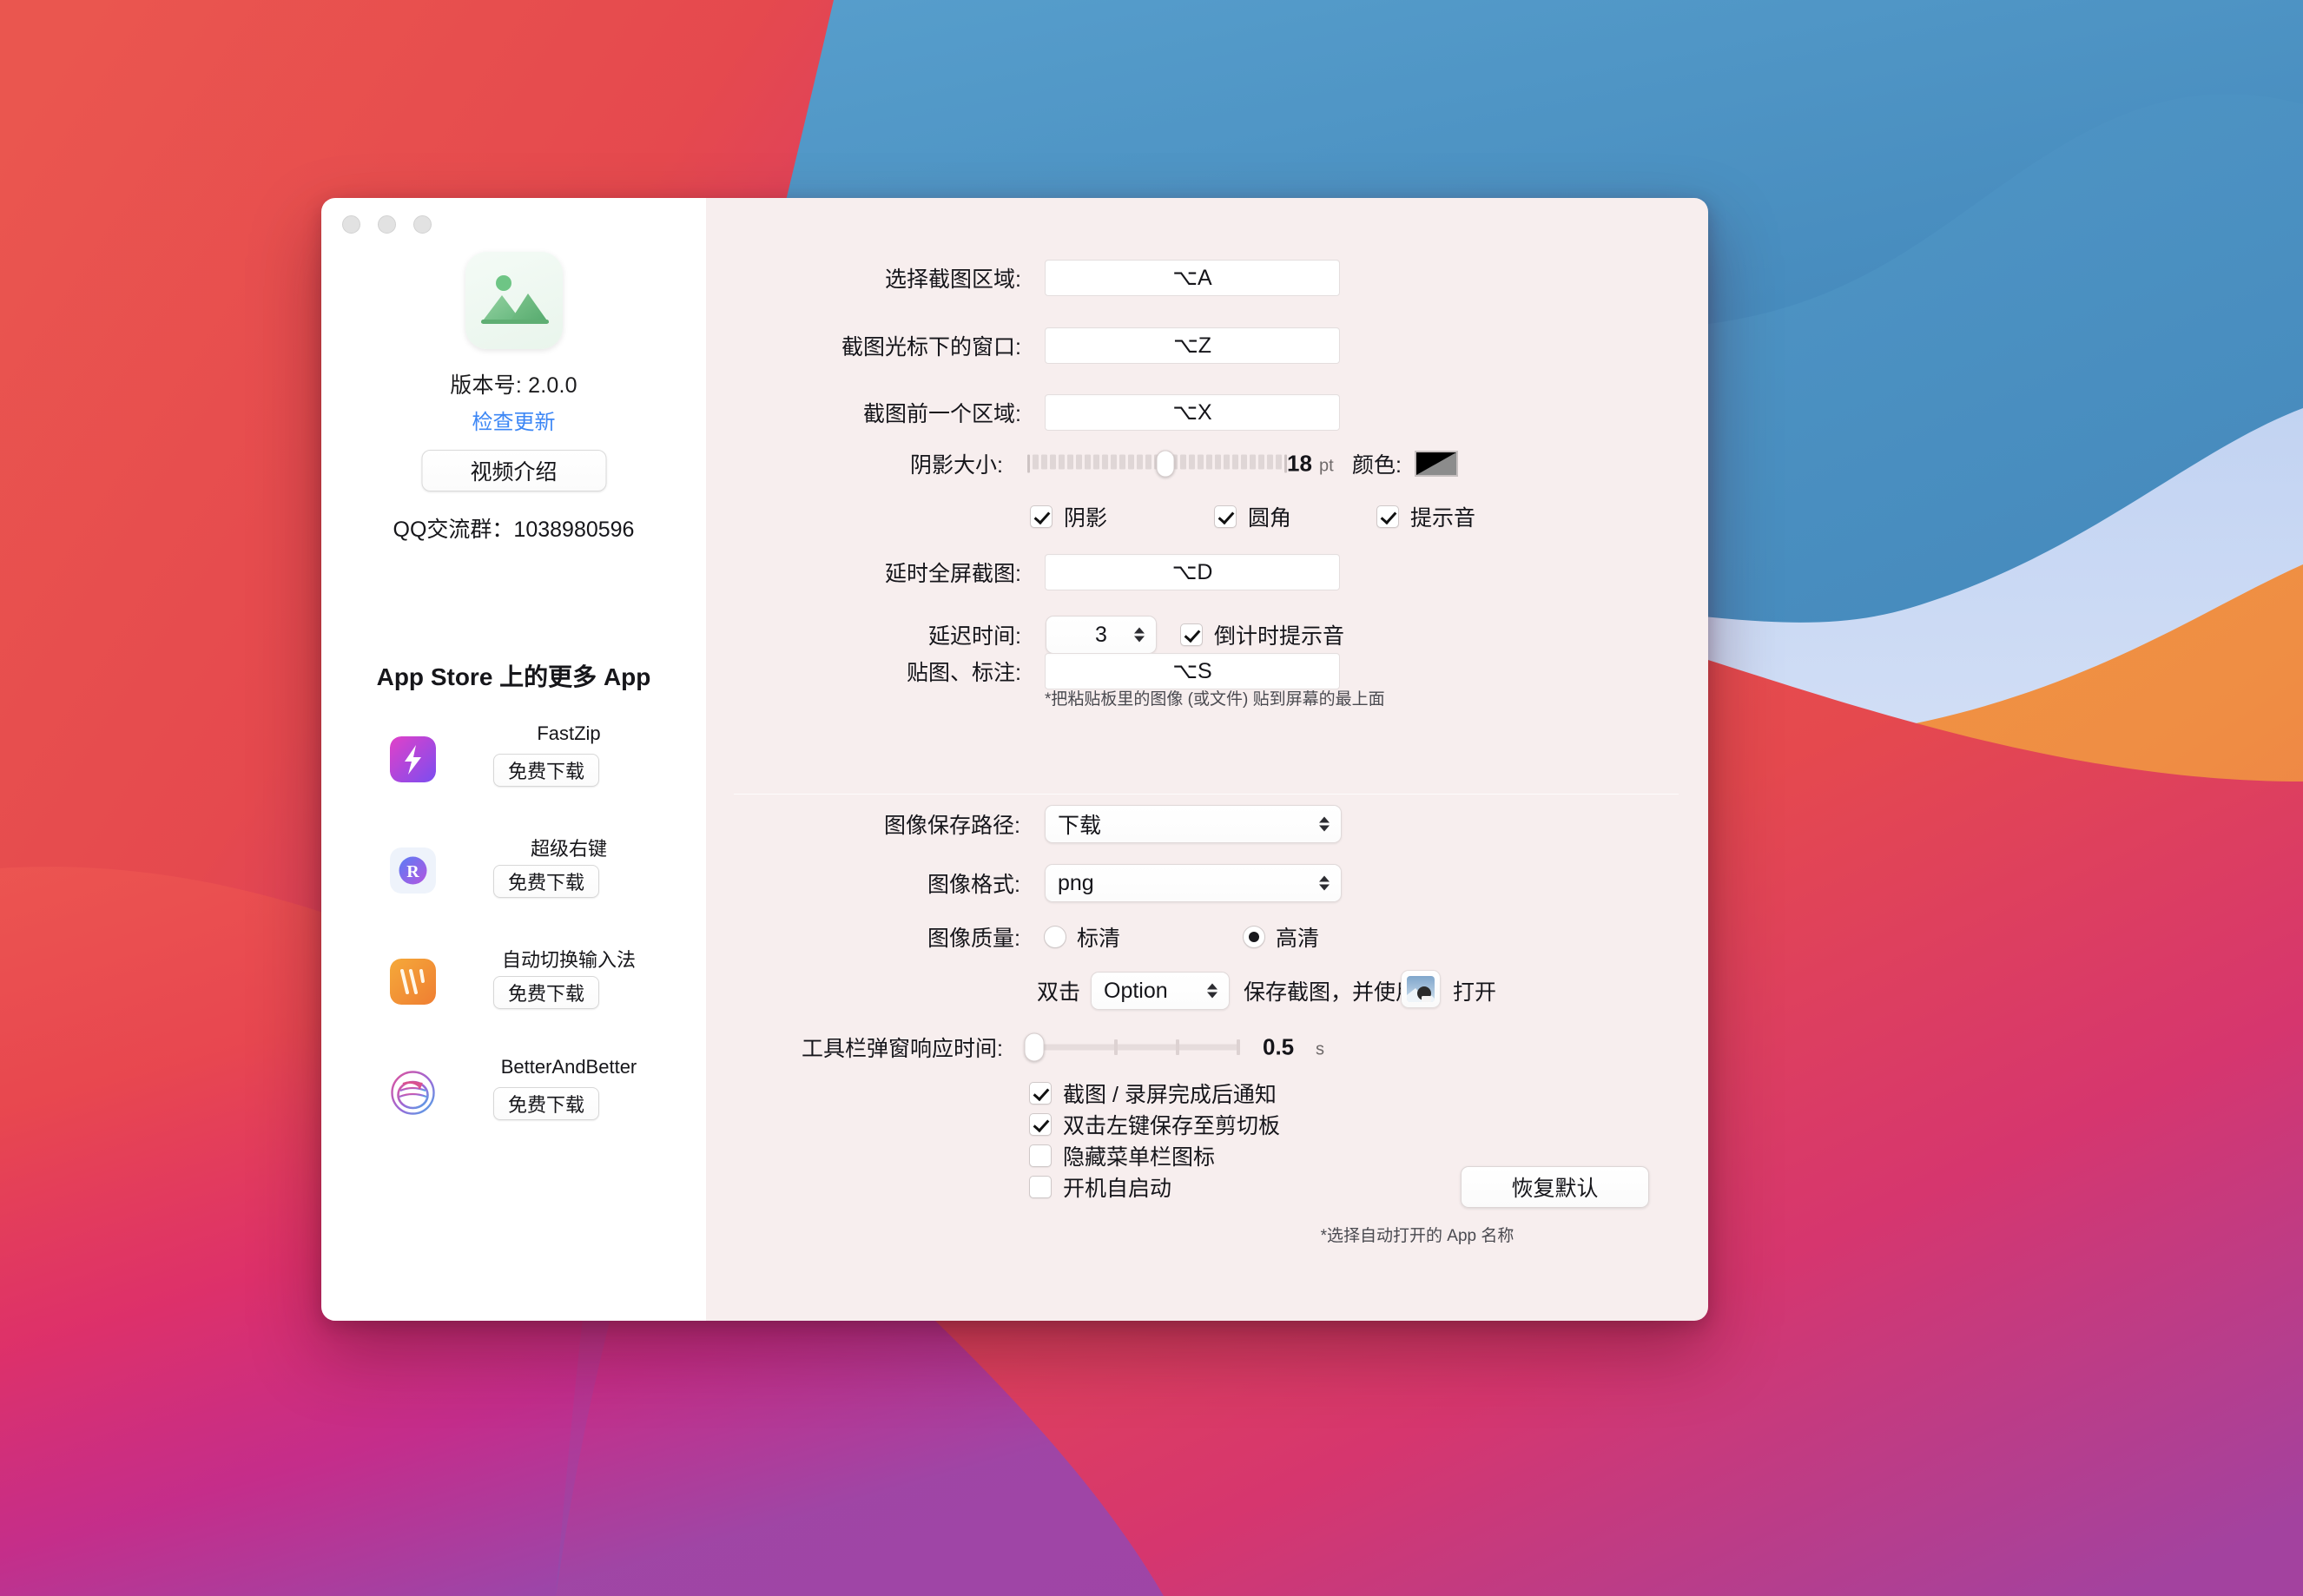  I want to click on section-divider, so click(1206, 794).